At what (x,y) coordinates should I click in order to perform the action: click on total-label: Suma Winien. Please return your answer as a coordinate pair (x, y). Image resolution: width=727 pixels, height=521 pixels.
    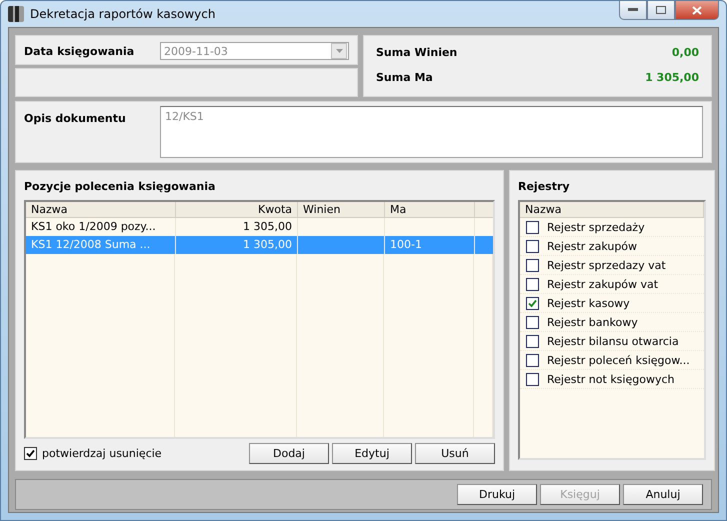
    Looking at the image, I should click on (417, 52).